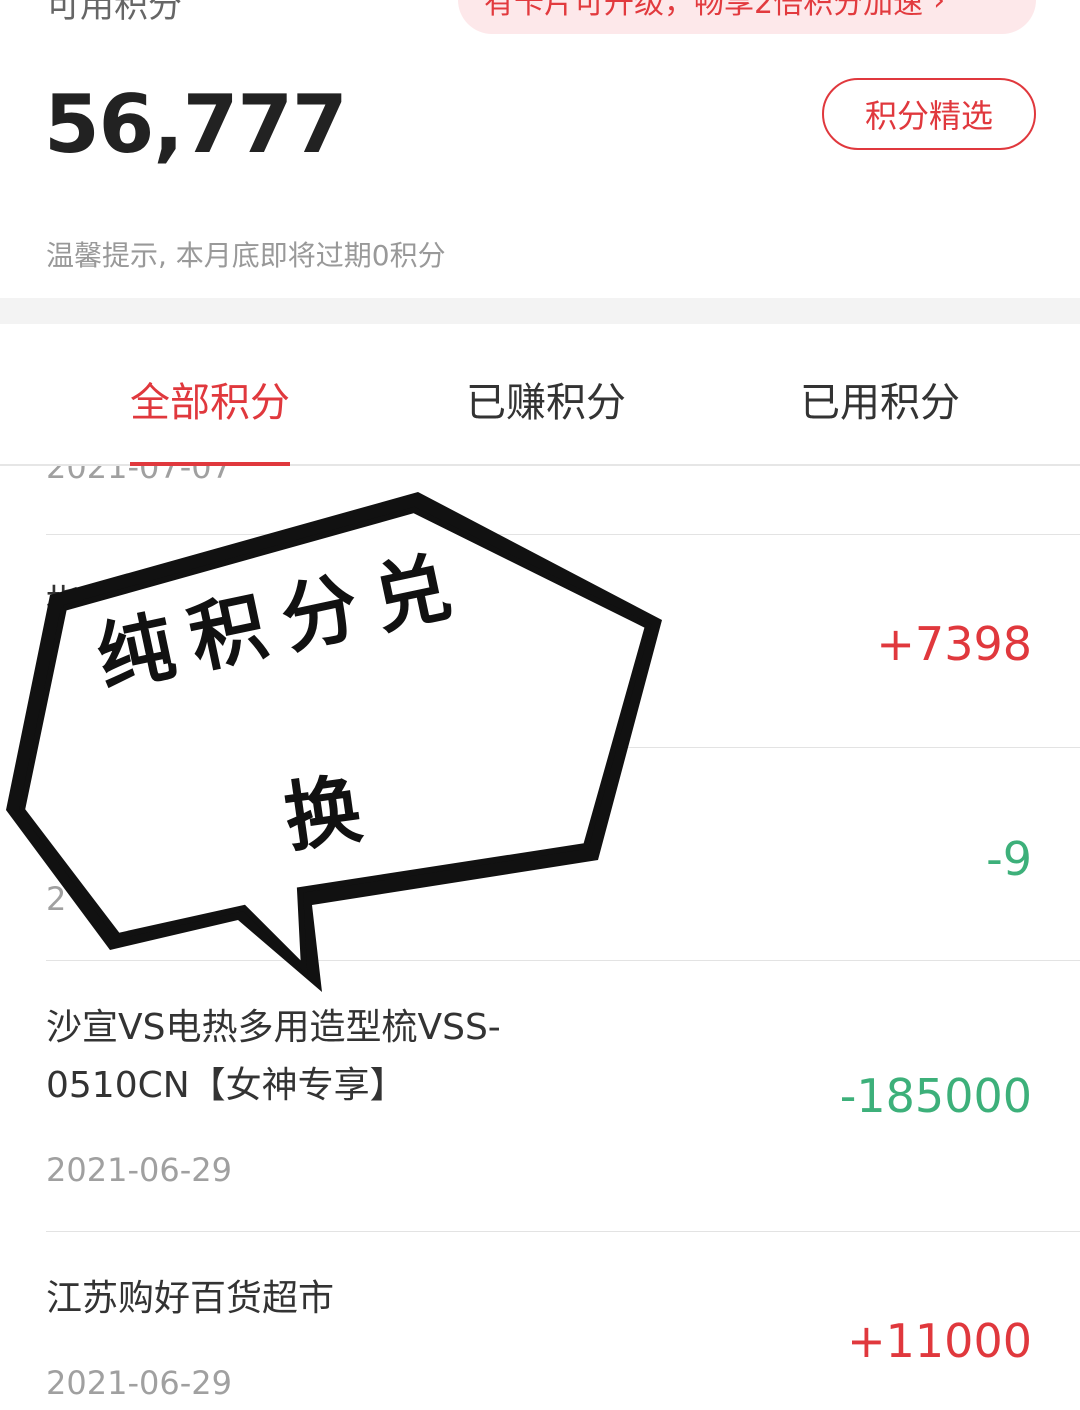 The image size is (1080, 1410). I want to click on points-select-button: 积分精选, so click(929, 114).